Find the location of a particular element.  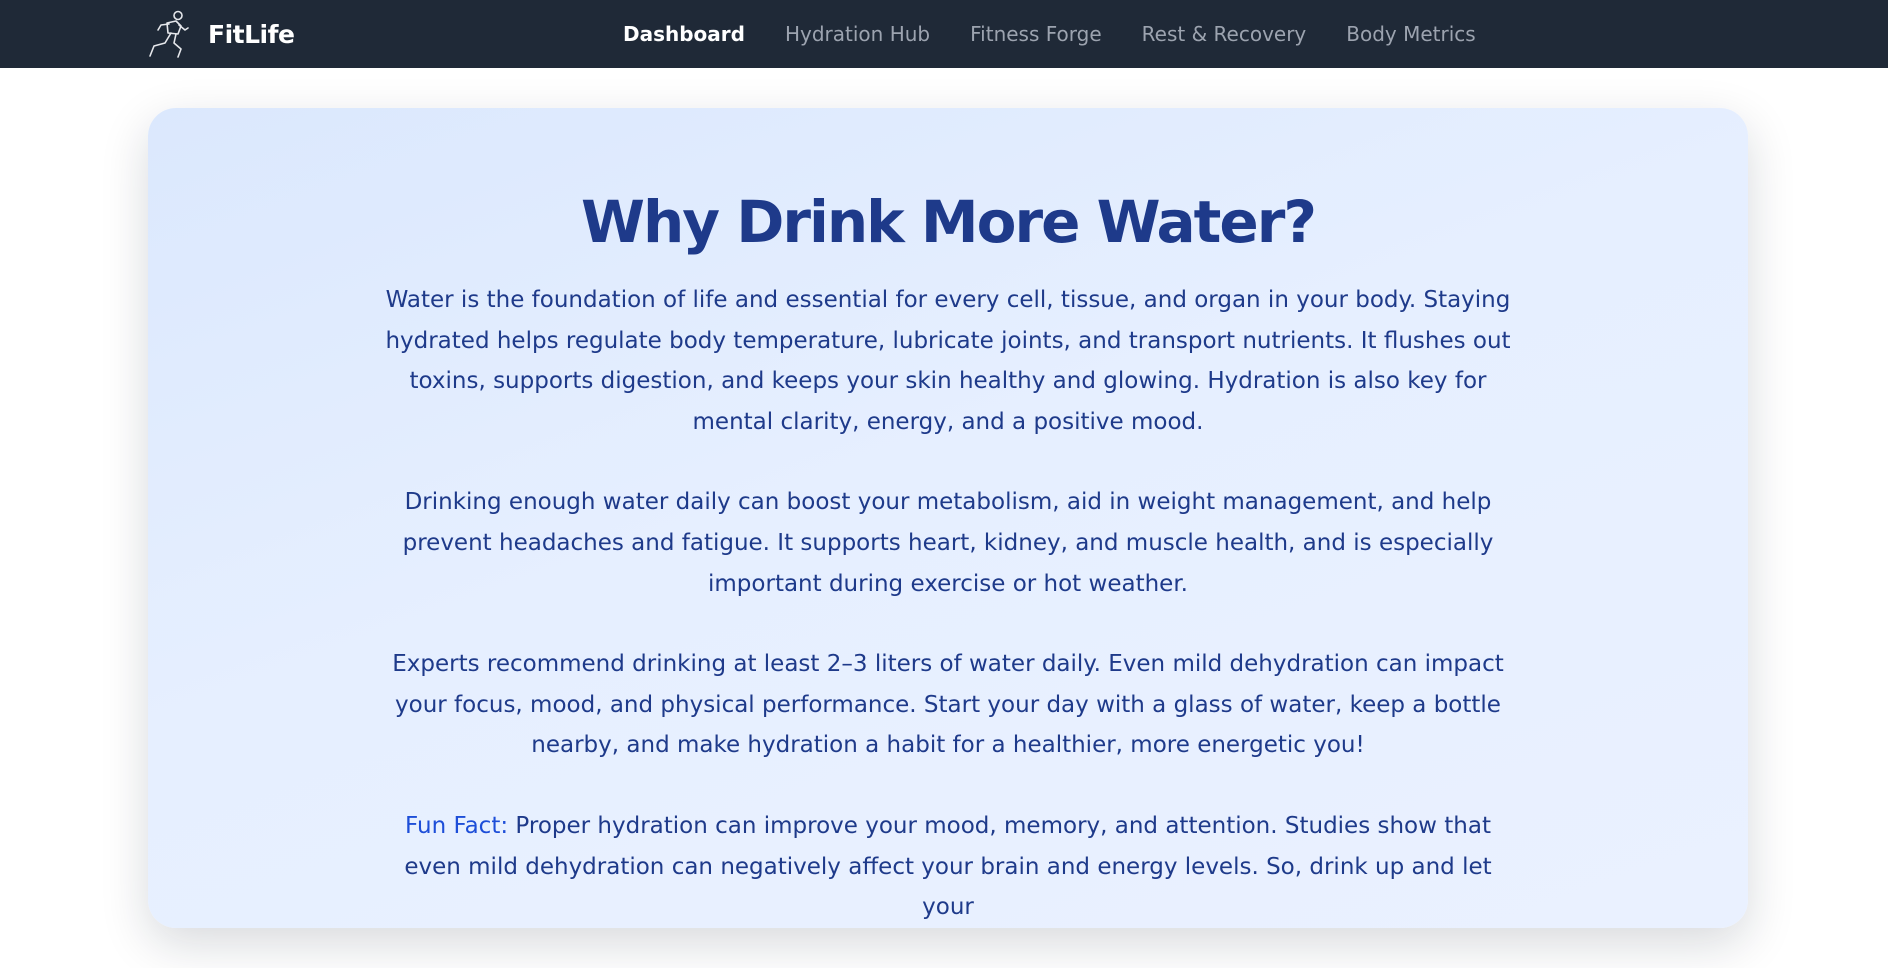

brand-name: FitLife is located at coordinates (251, 34).